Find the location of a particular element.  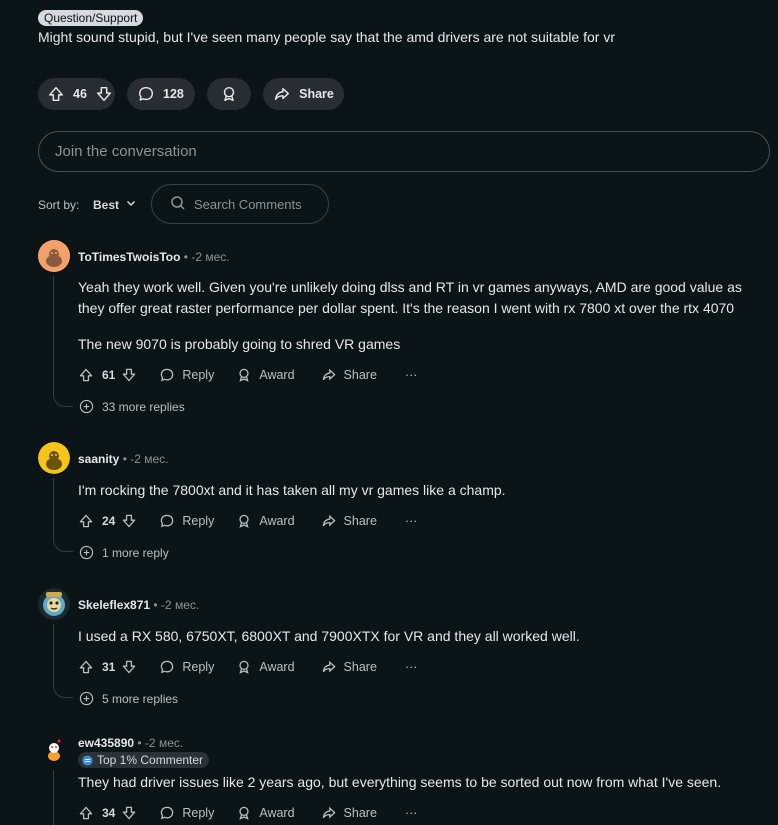

comment-meta: saanity • -2 мес. is located at coordinates (123, 459).